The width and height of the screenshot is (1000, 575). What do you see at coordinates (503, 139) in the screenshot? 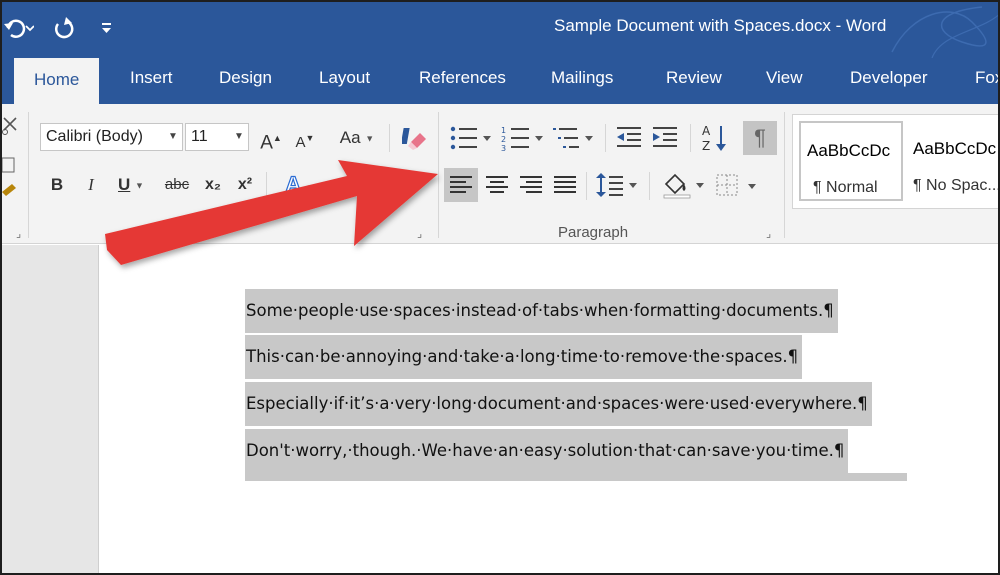
I see `svg-text: 2` at bounding box center [503, 139].